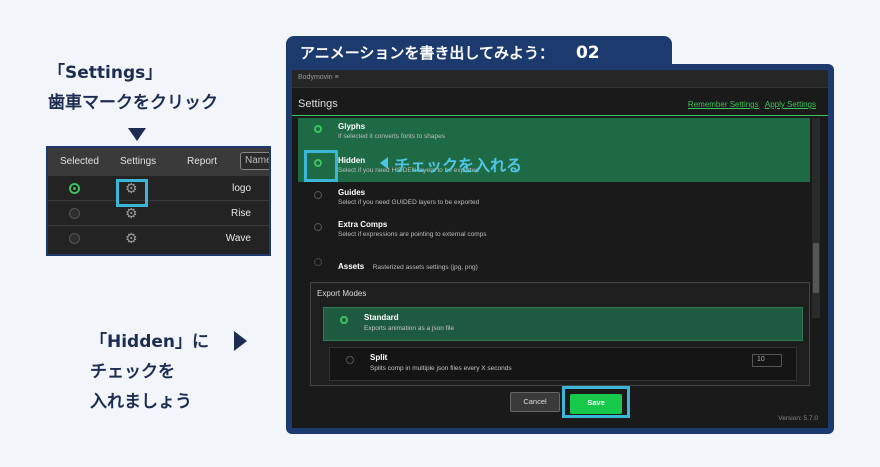 This screenshot has width=880, height=467. Describe the element at coordinates (321, 166) in the screenshot. I see `hidden-highlight-box` at that location.